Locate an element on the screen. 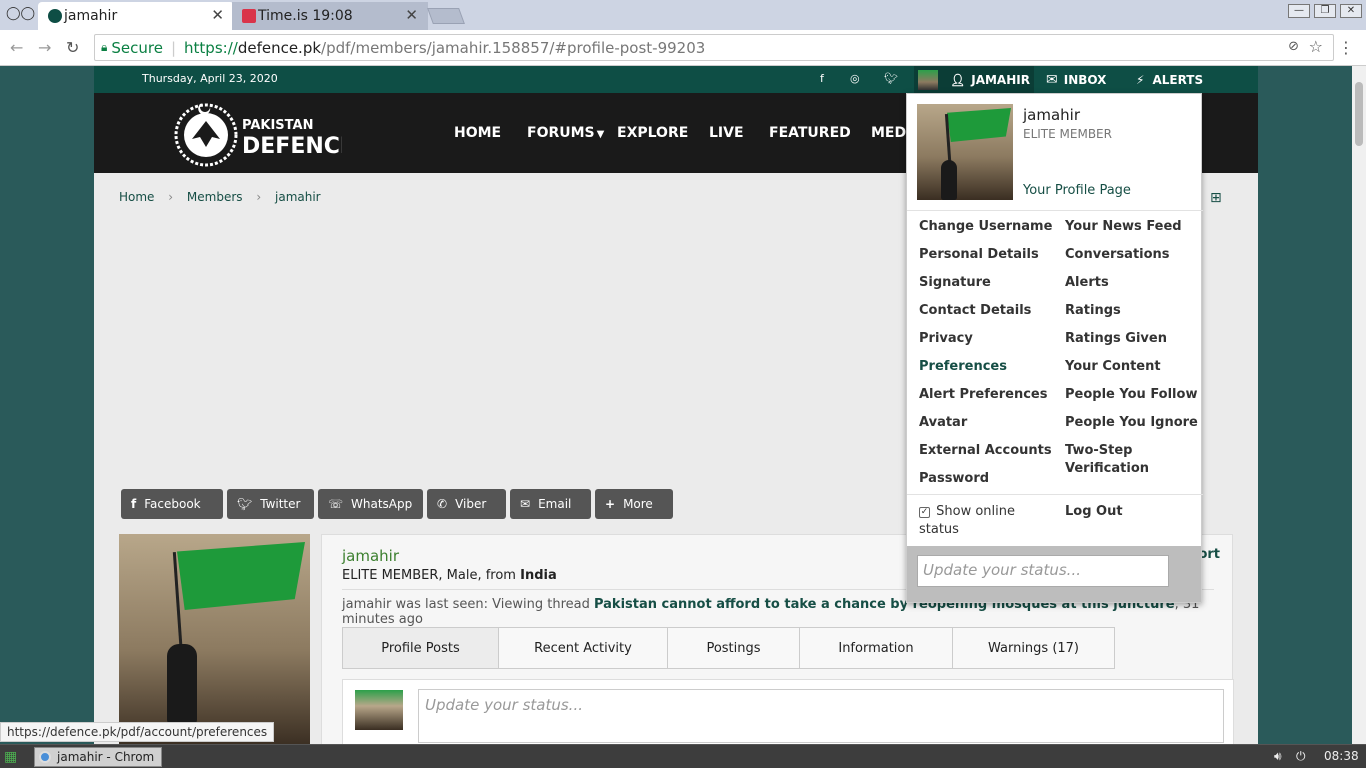 This screenshot has height=768, width=1366. checkbox-checked-icon: ✓ is located at coordinates (924, 512).